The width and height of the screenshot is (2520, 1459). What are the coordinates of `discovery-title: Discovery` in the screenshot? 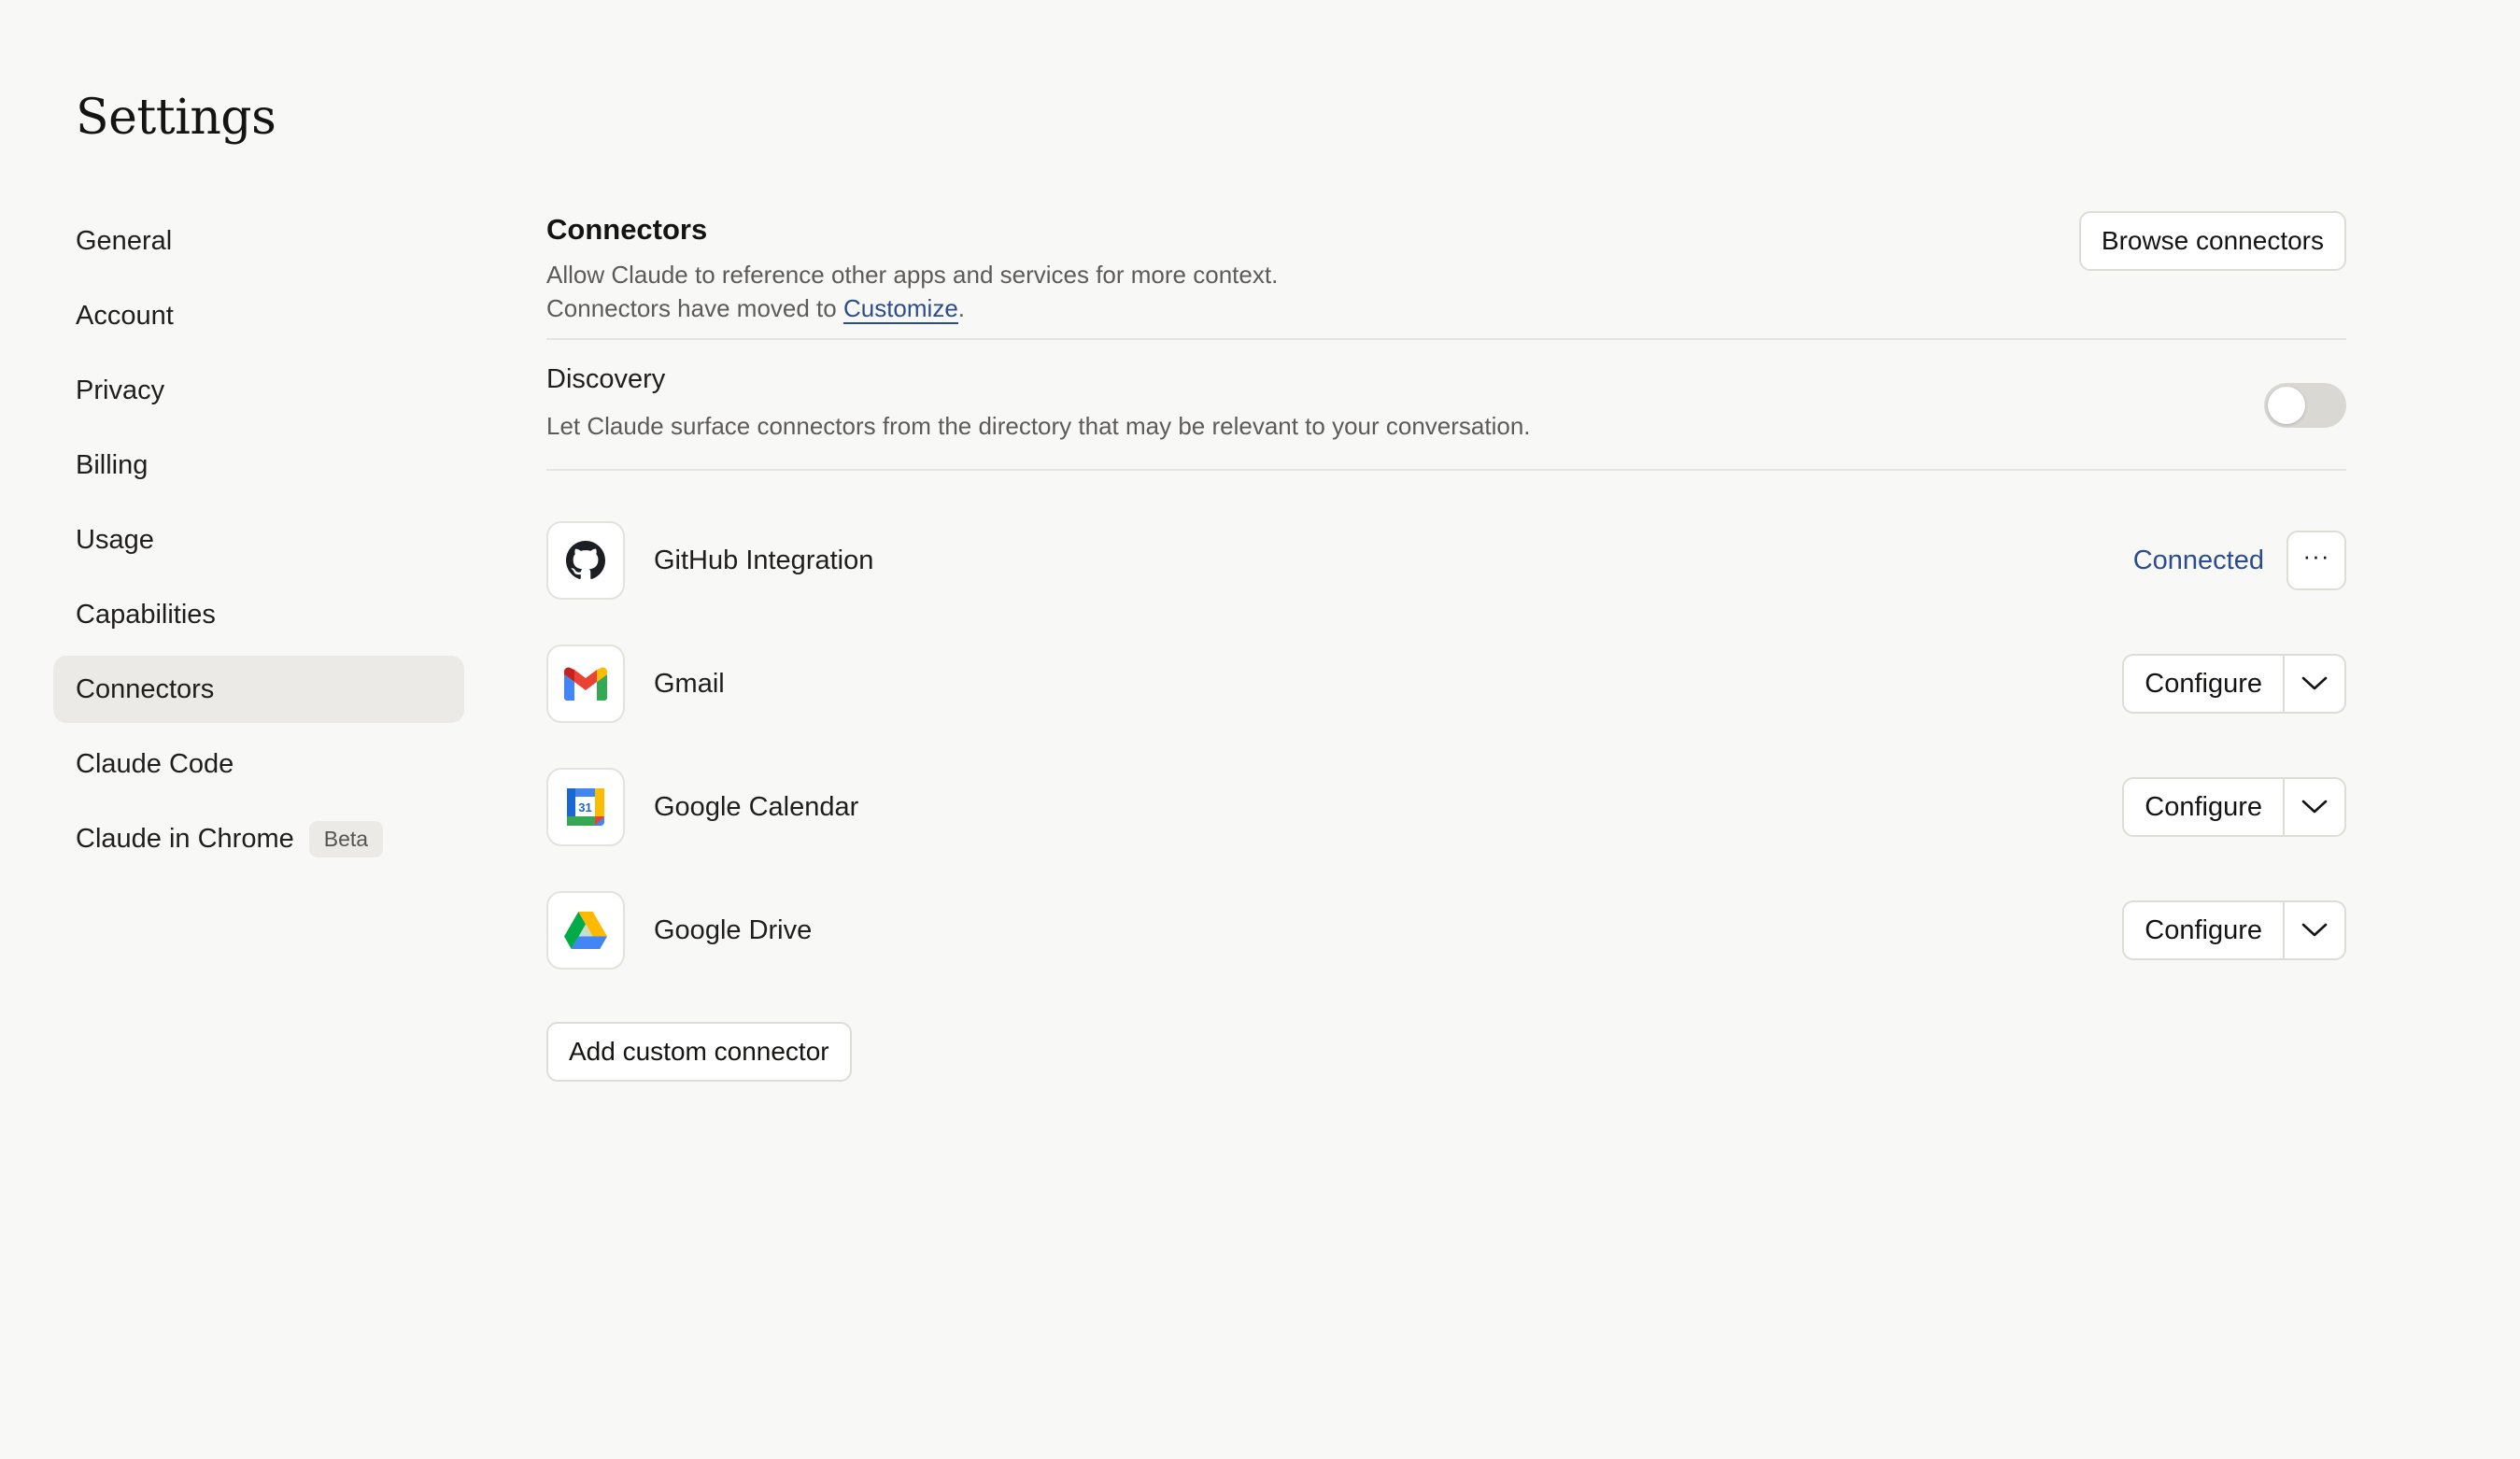 It's located at (606, 379).